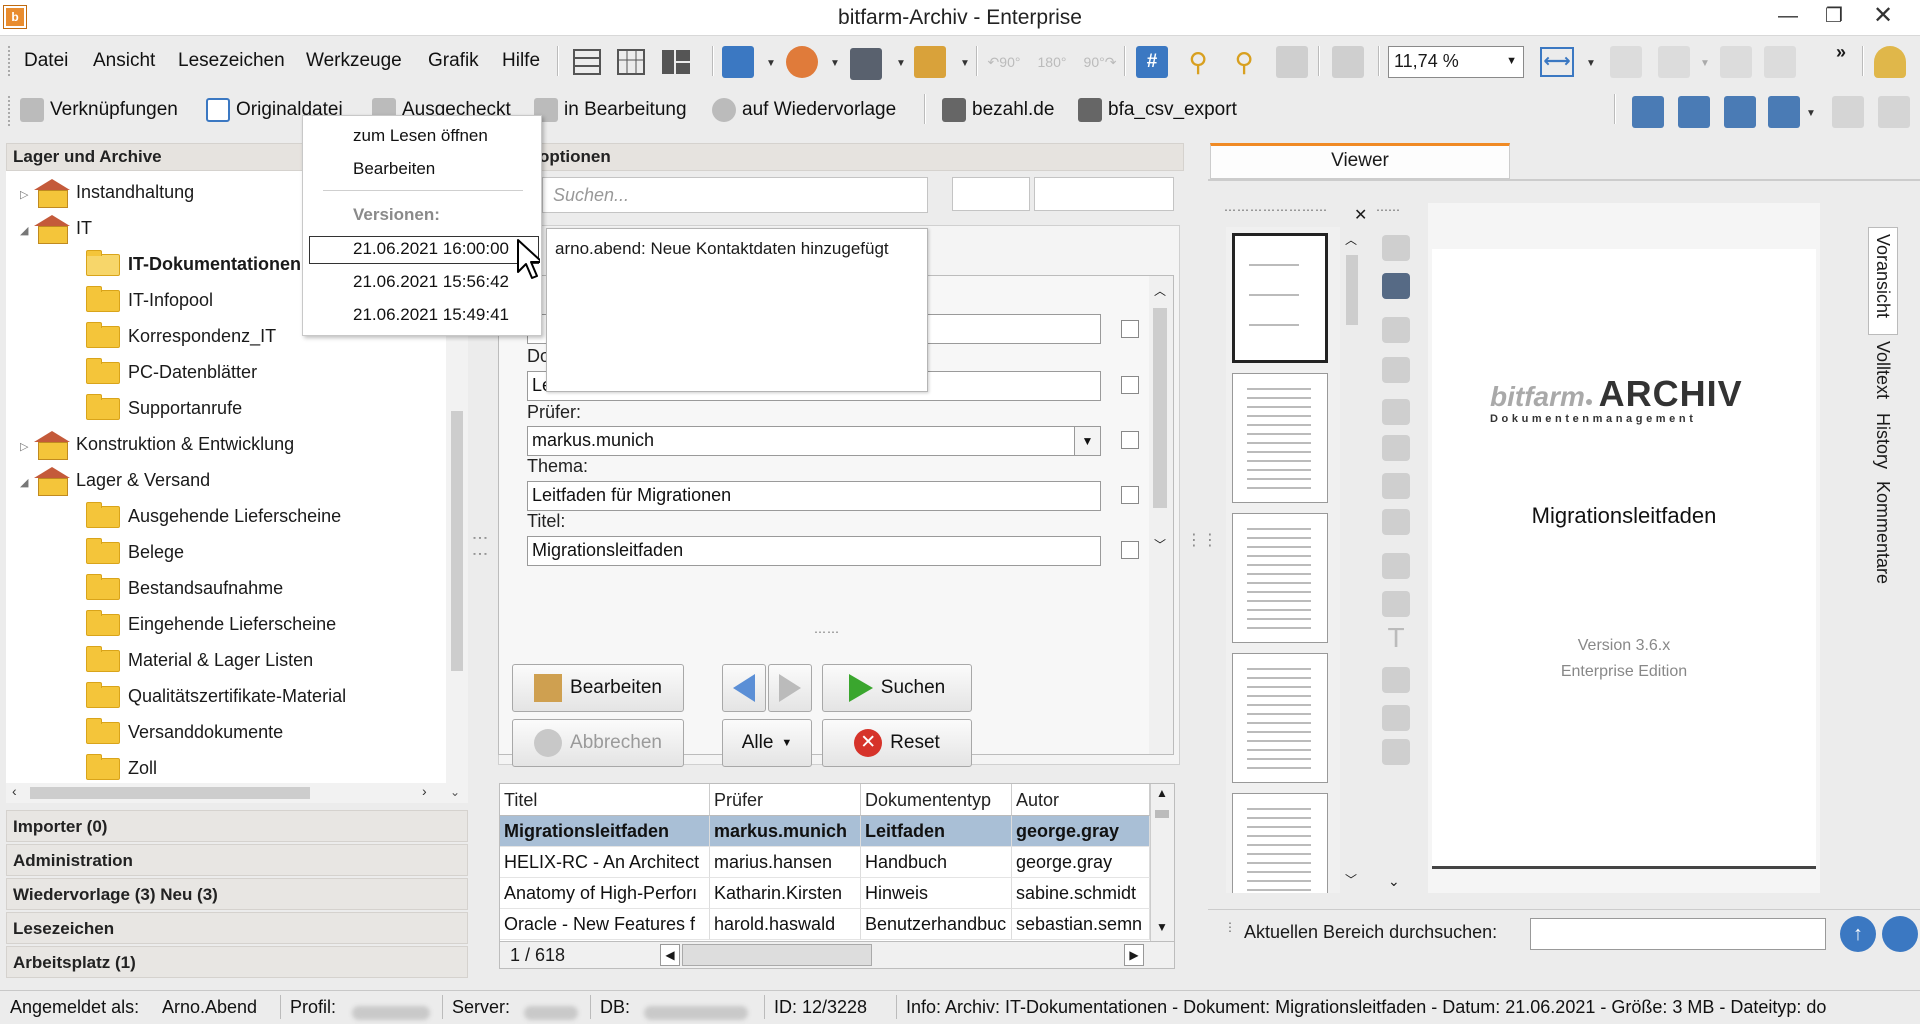 This screenshot has width=1920, height=1024. I want to click on accordion-wiedervorlage: Wiedervorlage (3) Neu (3), so click(237, 894).